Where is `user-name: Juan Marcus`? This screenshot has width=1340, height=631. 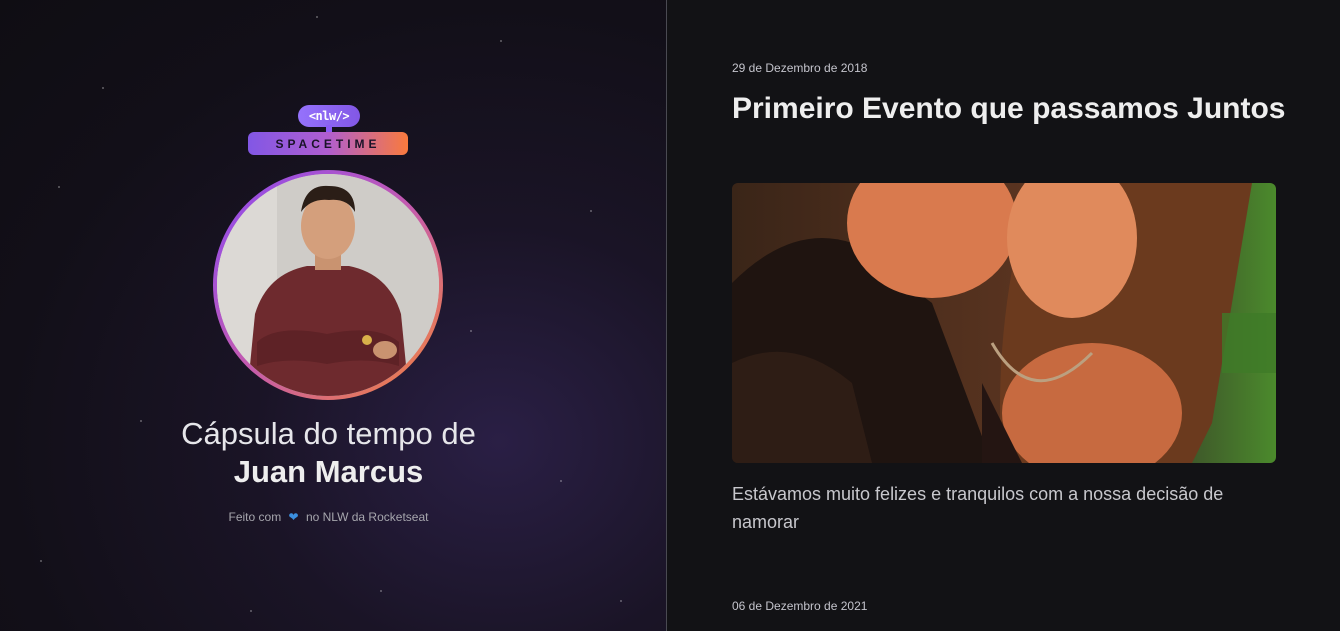
user-name: Juan Marcus is located at coordinates (328, 471).